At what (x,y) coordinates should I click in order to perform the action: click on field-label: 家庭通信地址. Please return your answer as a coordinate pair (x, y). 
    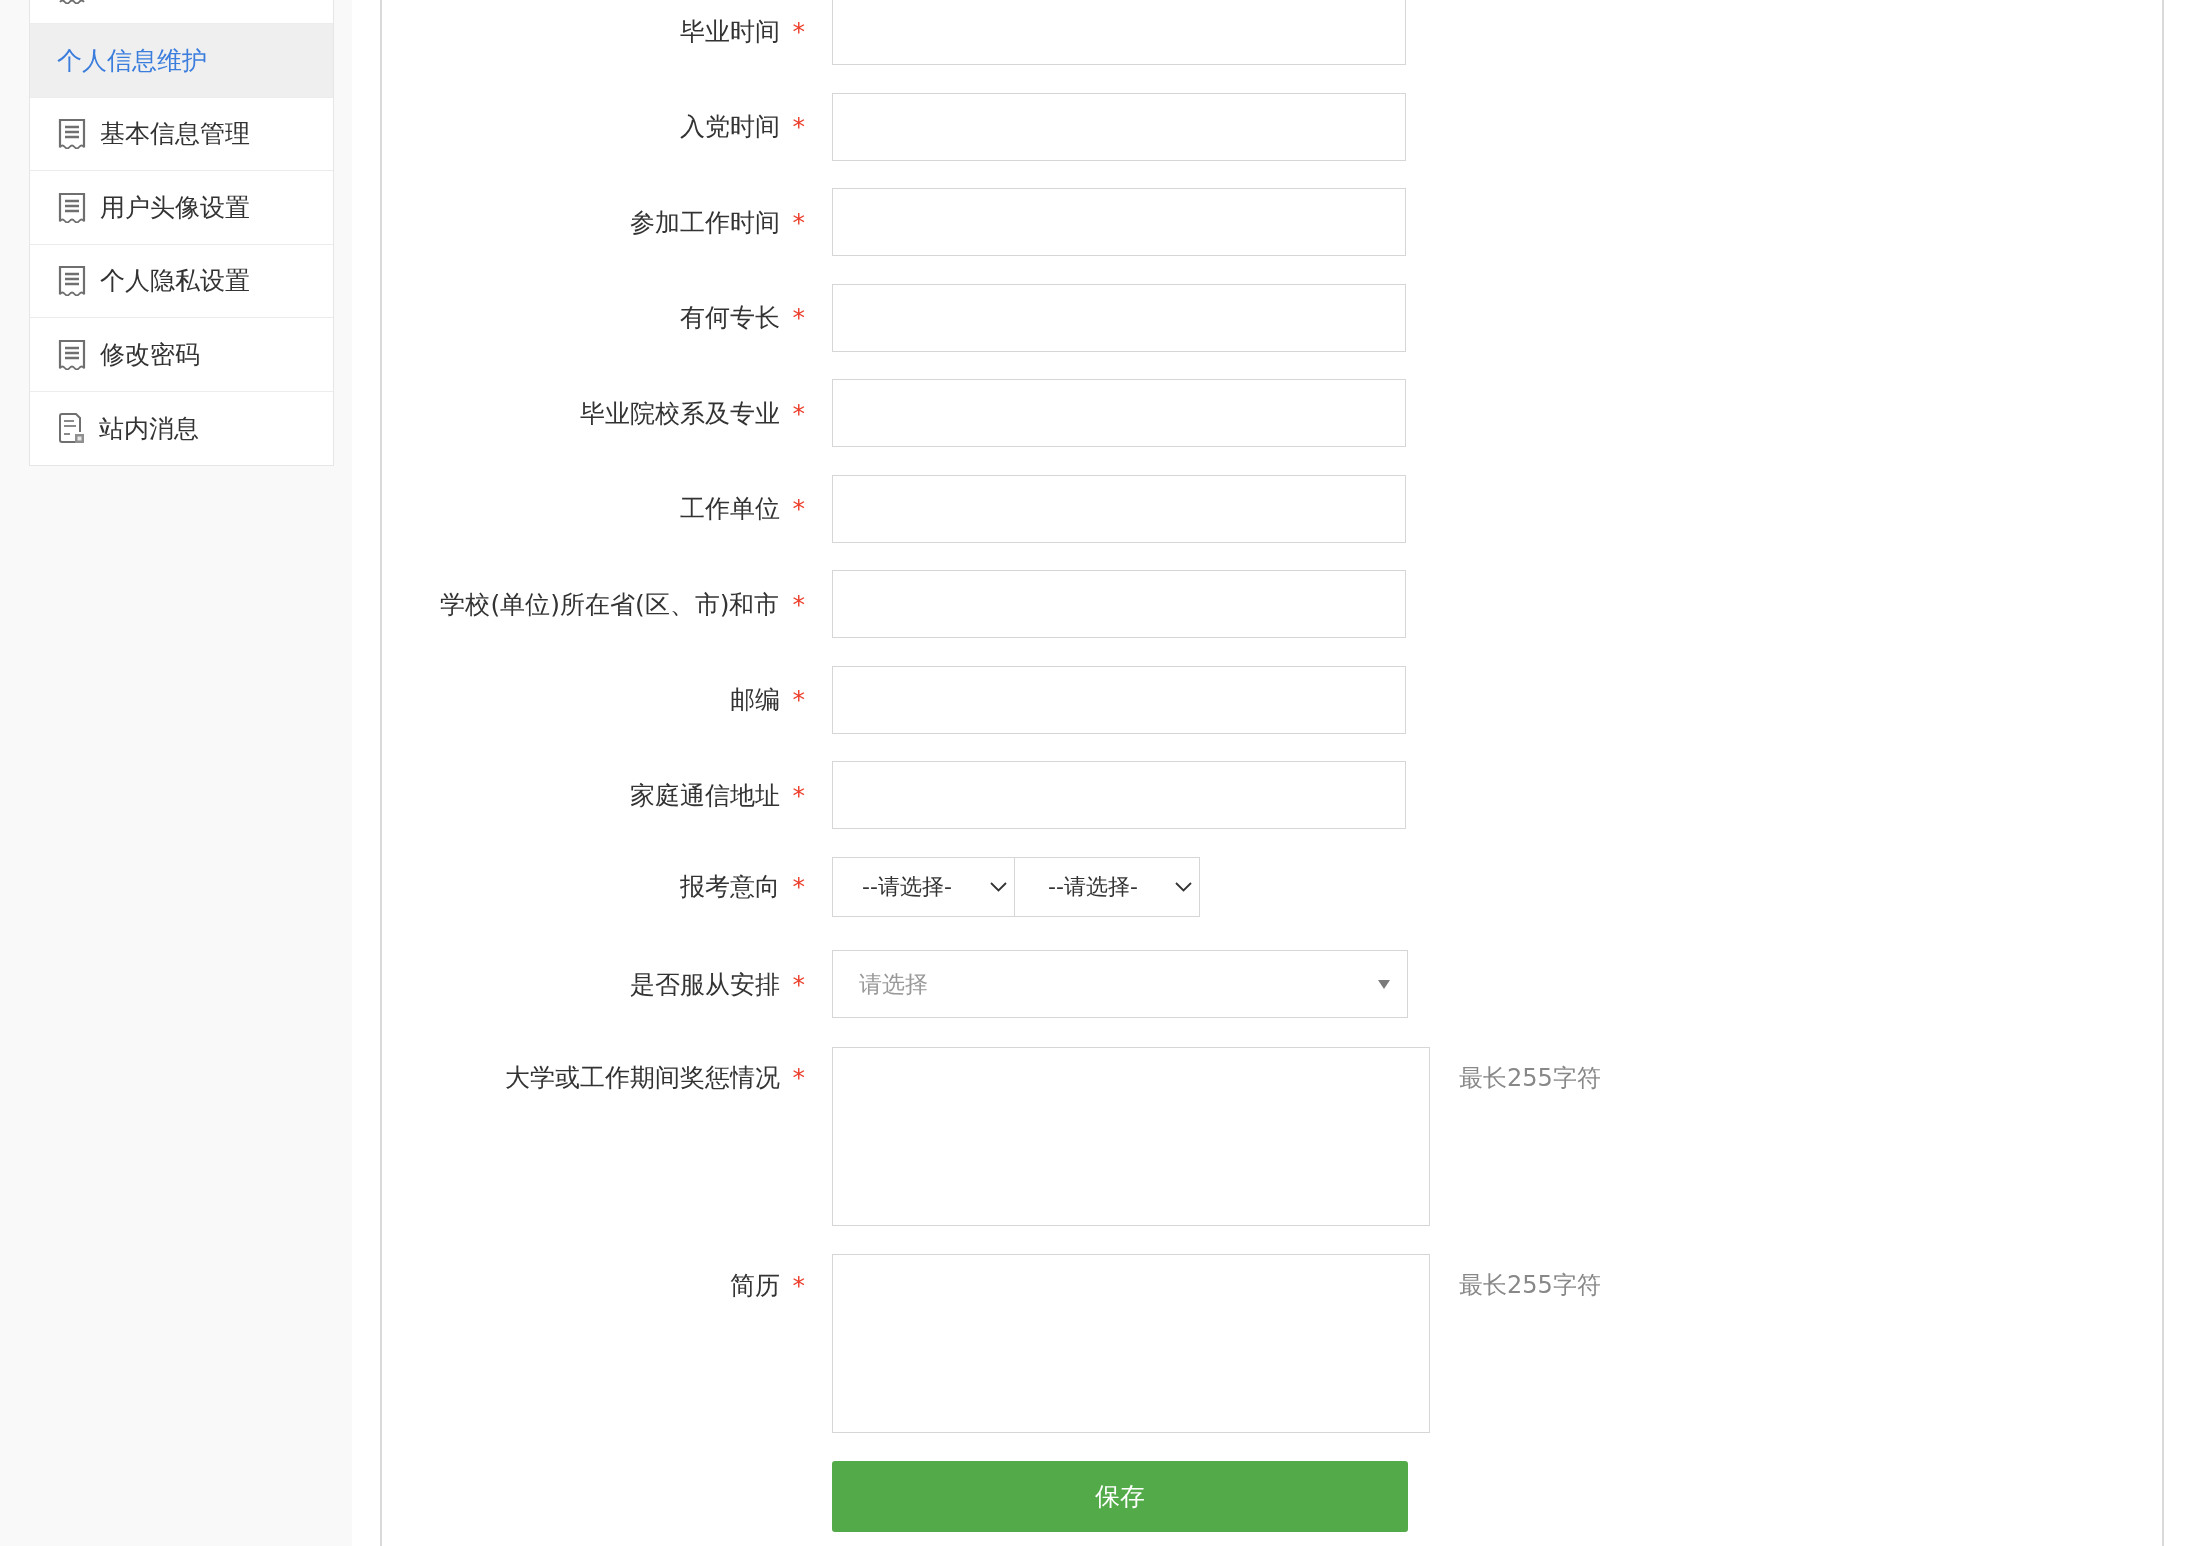
    Looking at the image, I should click on (704, 795).